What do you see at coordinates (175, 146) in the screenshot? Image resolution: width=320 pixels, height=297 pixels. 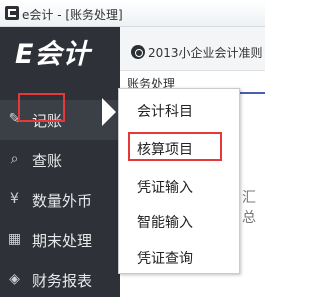 I see `menu-item-highlight` at bounding box center [175, 146].